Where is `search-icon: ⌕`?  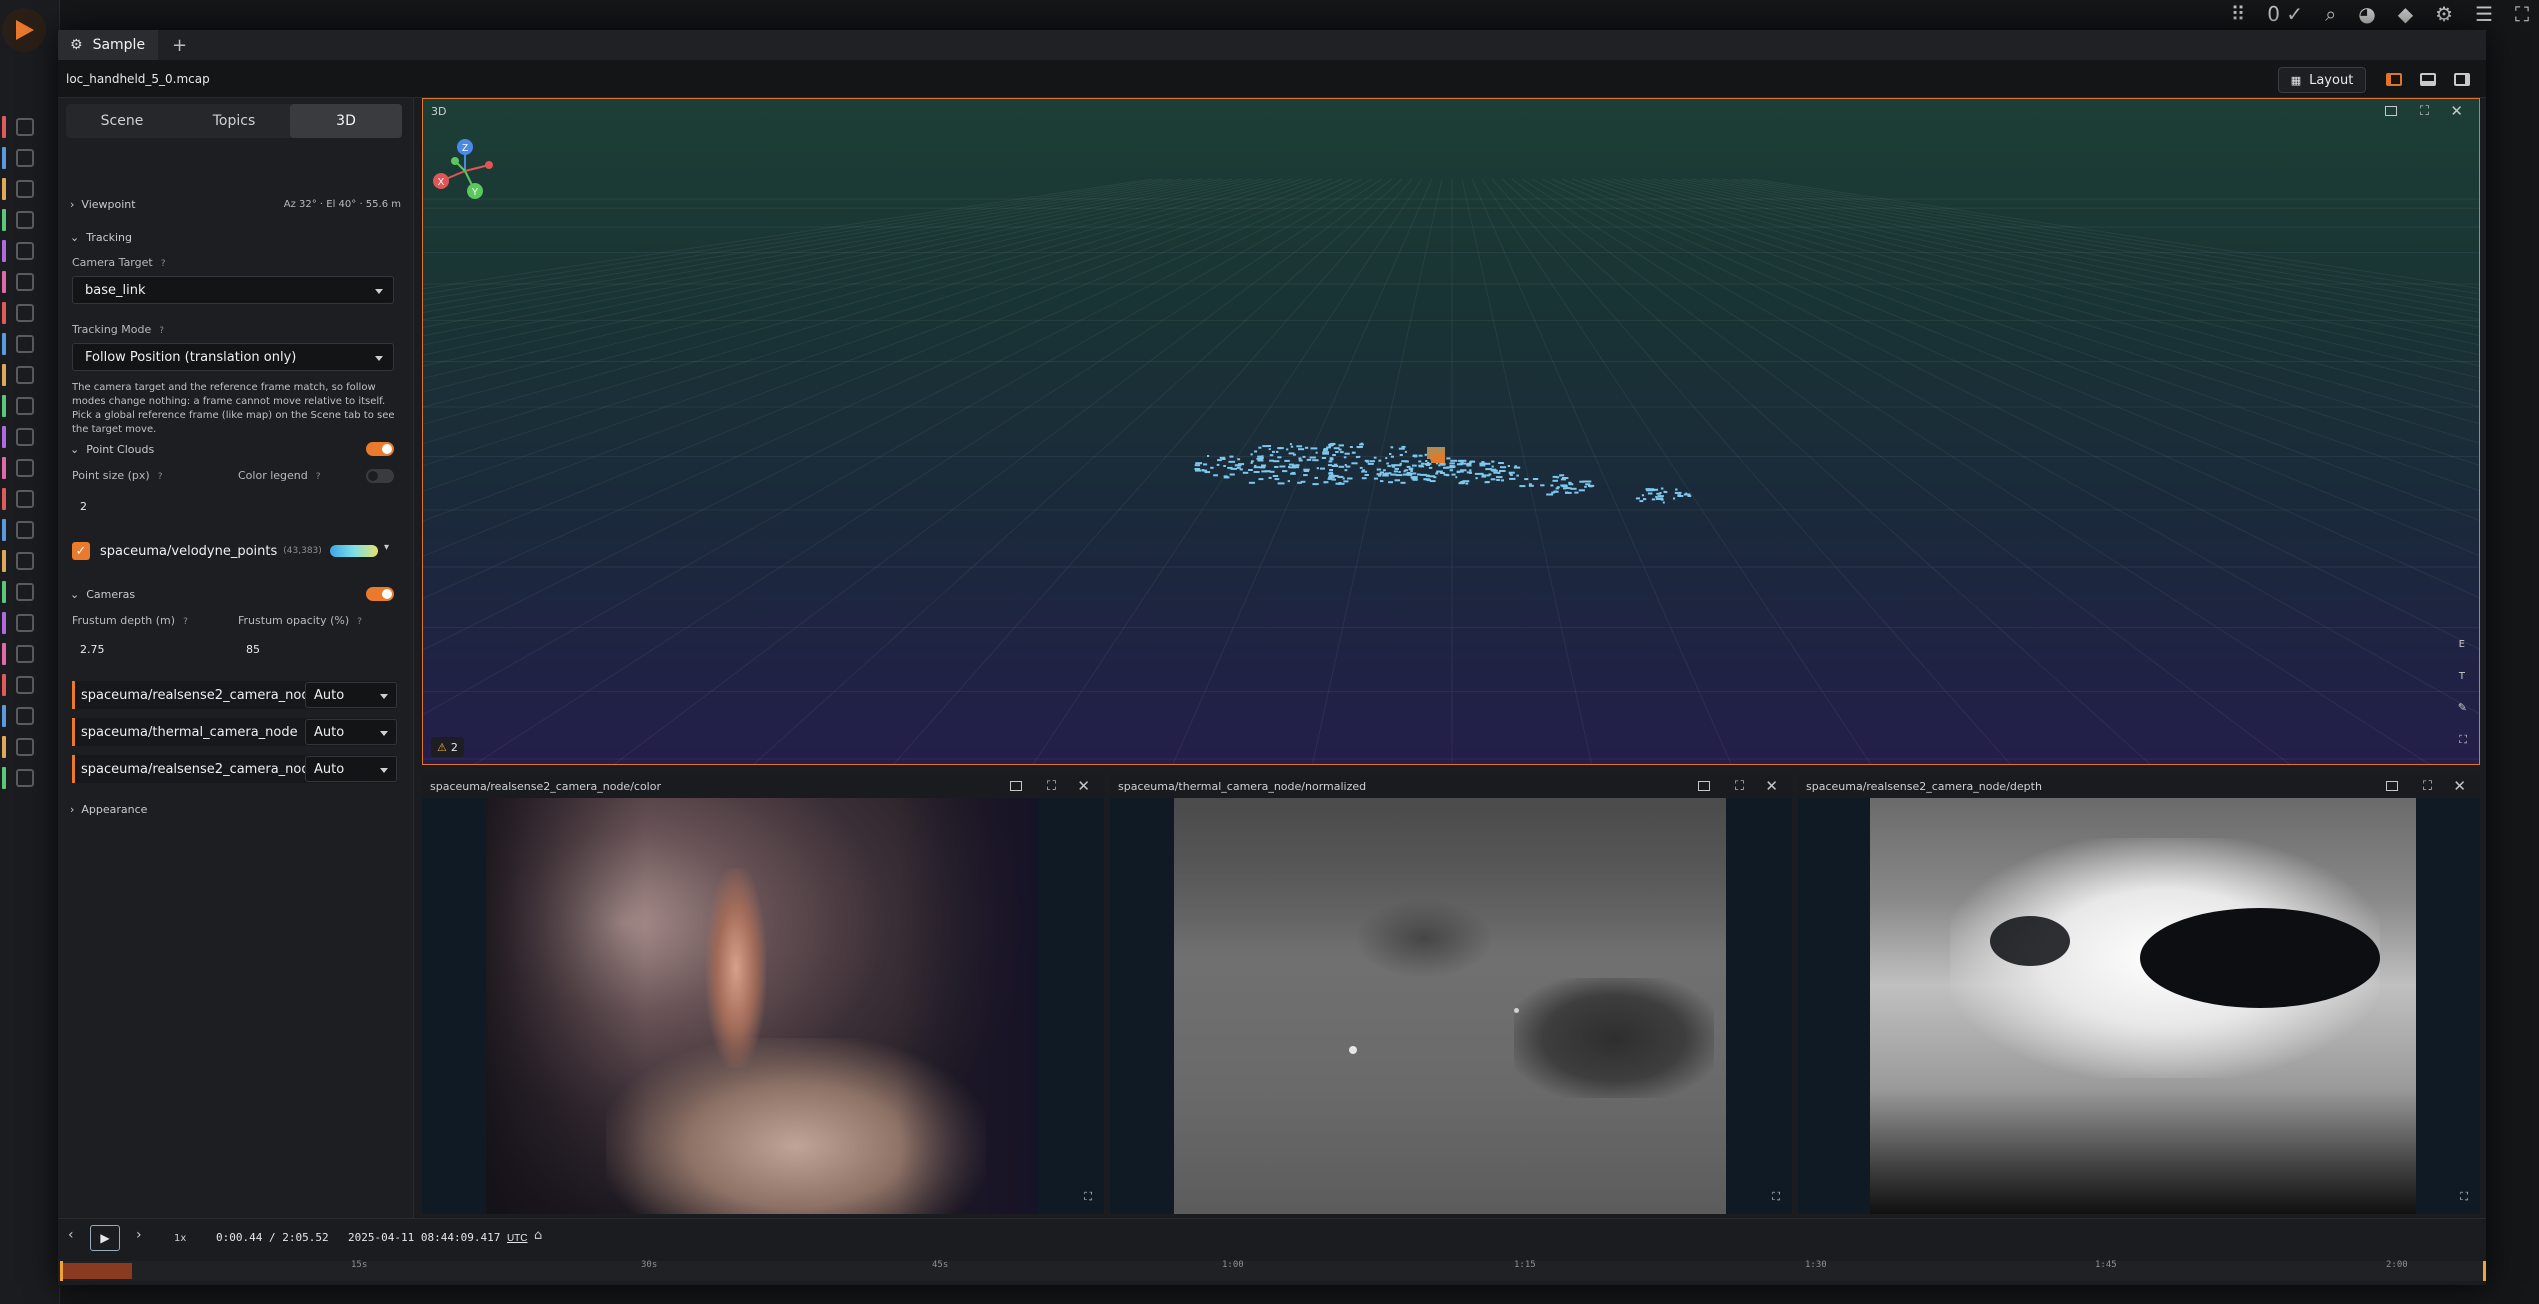
search-icon: ⌕ is located at coordinates (2330, 14).